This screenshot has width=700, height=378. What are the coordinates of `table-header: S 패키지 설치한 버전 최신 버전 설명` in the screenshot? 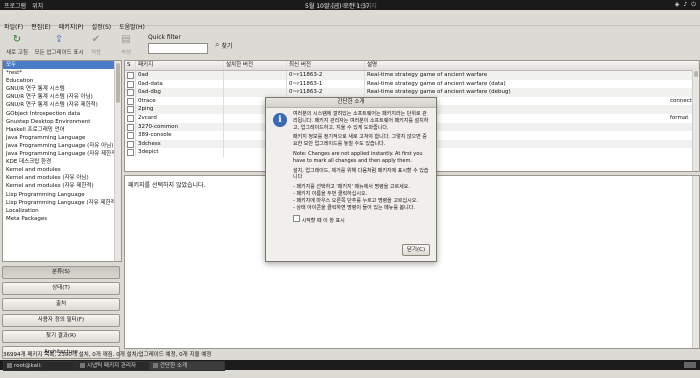 It's located at (412, 66).